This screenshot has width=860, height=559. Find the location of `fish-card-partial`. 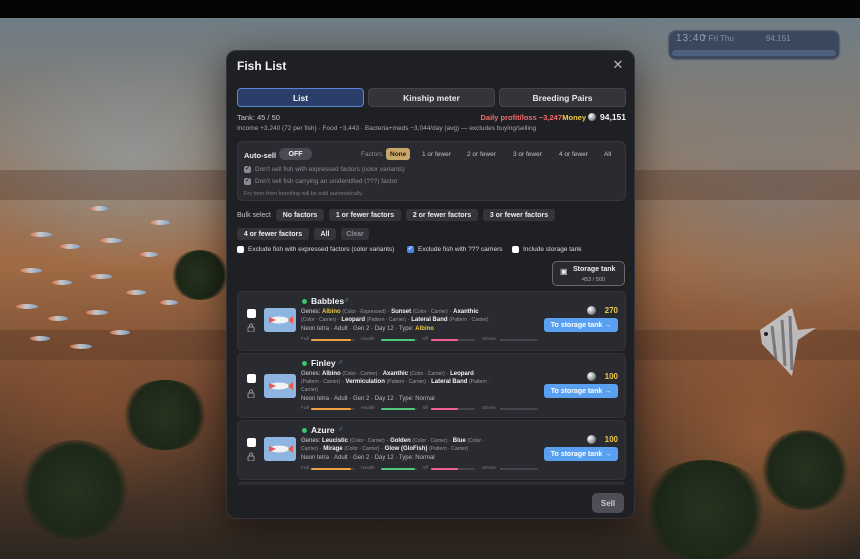

fish-card-partial is located at coordinates (431, 483).